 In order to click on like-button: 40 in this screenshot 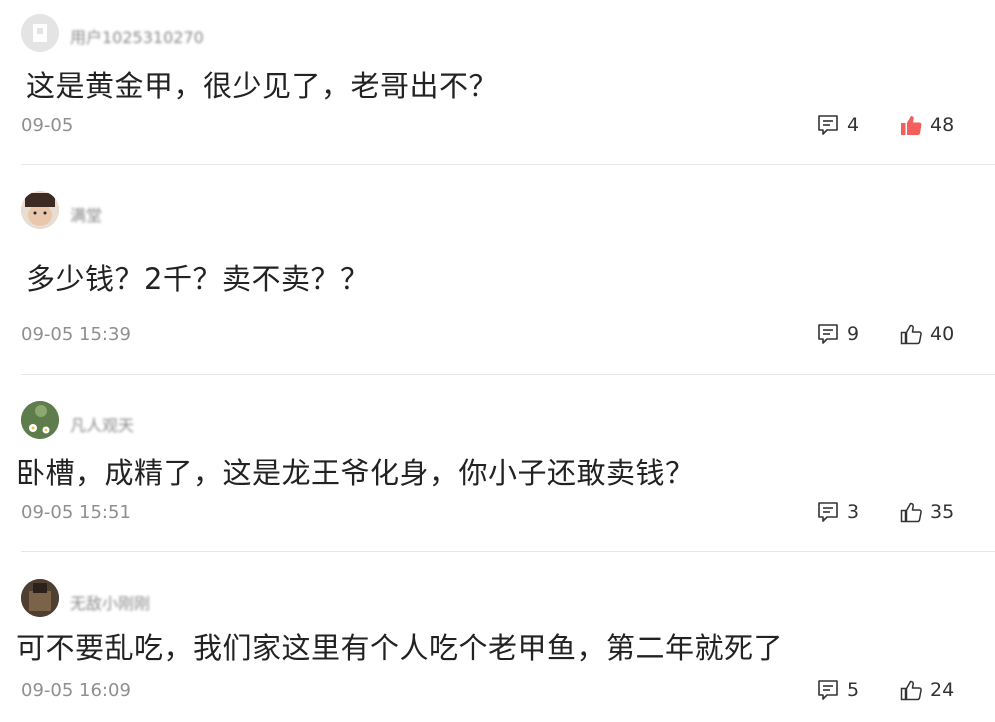, I will do `click(927, 334)`.